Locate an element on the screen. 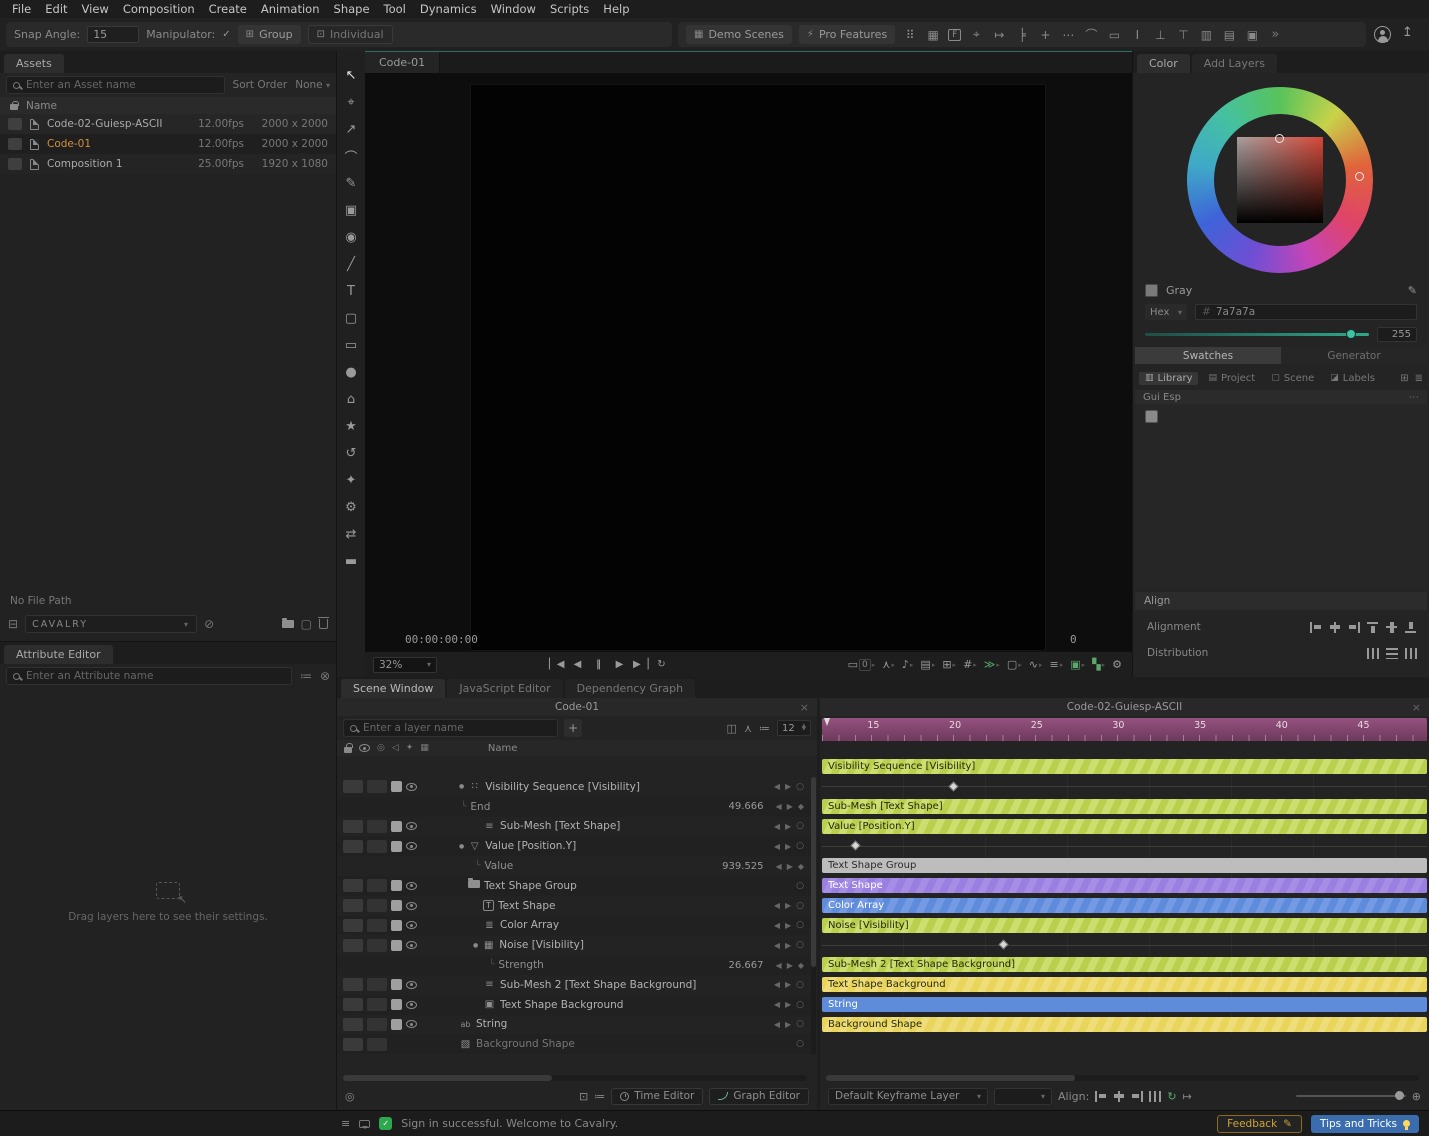  frame-icon: F is located at coordinates (955, 34).